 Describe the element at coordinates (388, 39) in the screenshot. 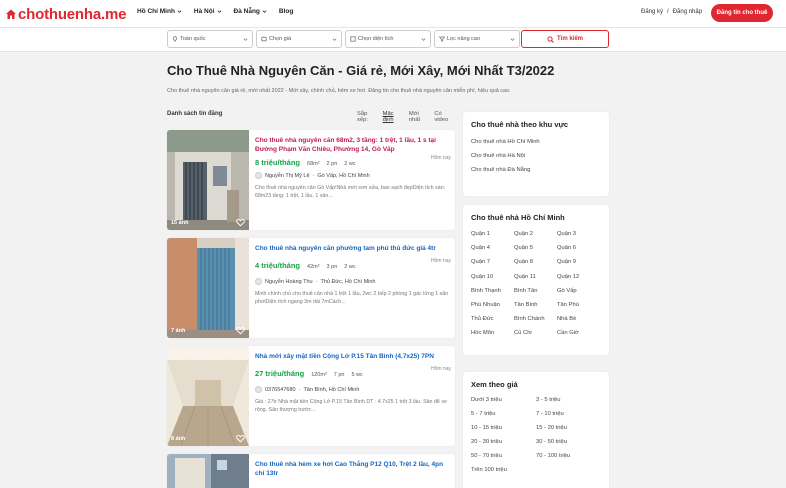

I see `area-select: Chọn diện tích` at that location.